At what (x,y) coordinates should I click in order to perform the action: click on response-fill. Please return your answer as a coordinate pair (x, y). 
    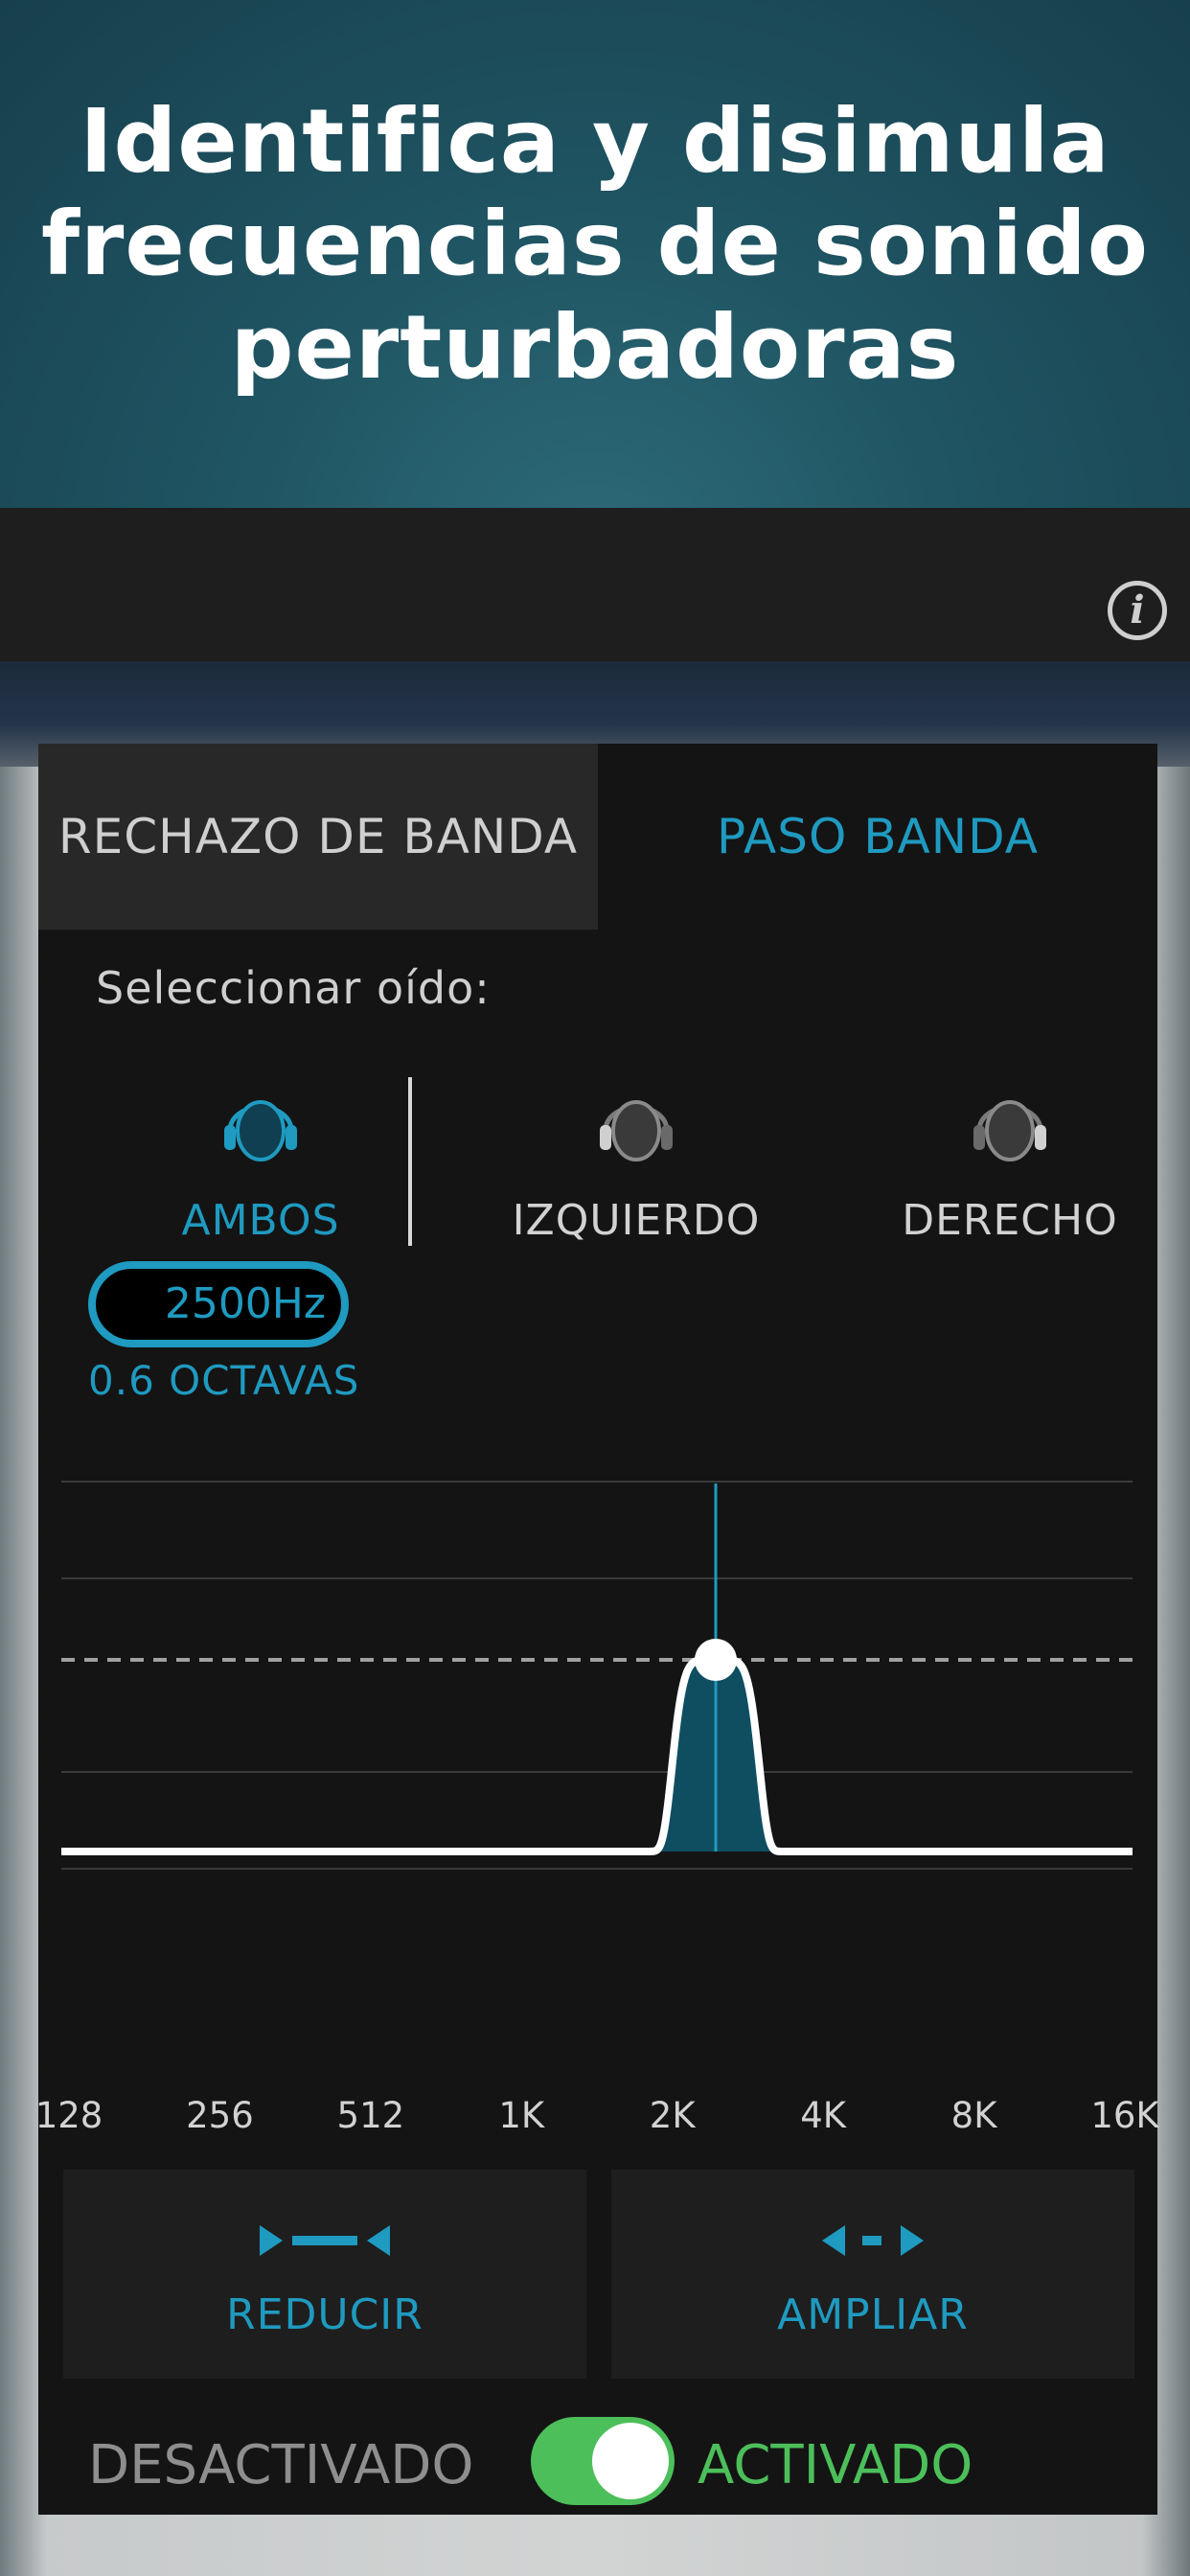
    Looking at the image, I should click on (597, 1756).